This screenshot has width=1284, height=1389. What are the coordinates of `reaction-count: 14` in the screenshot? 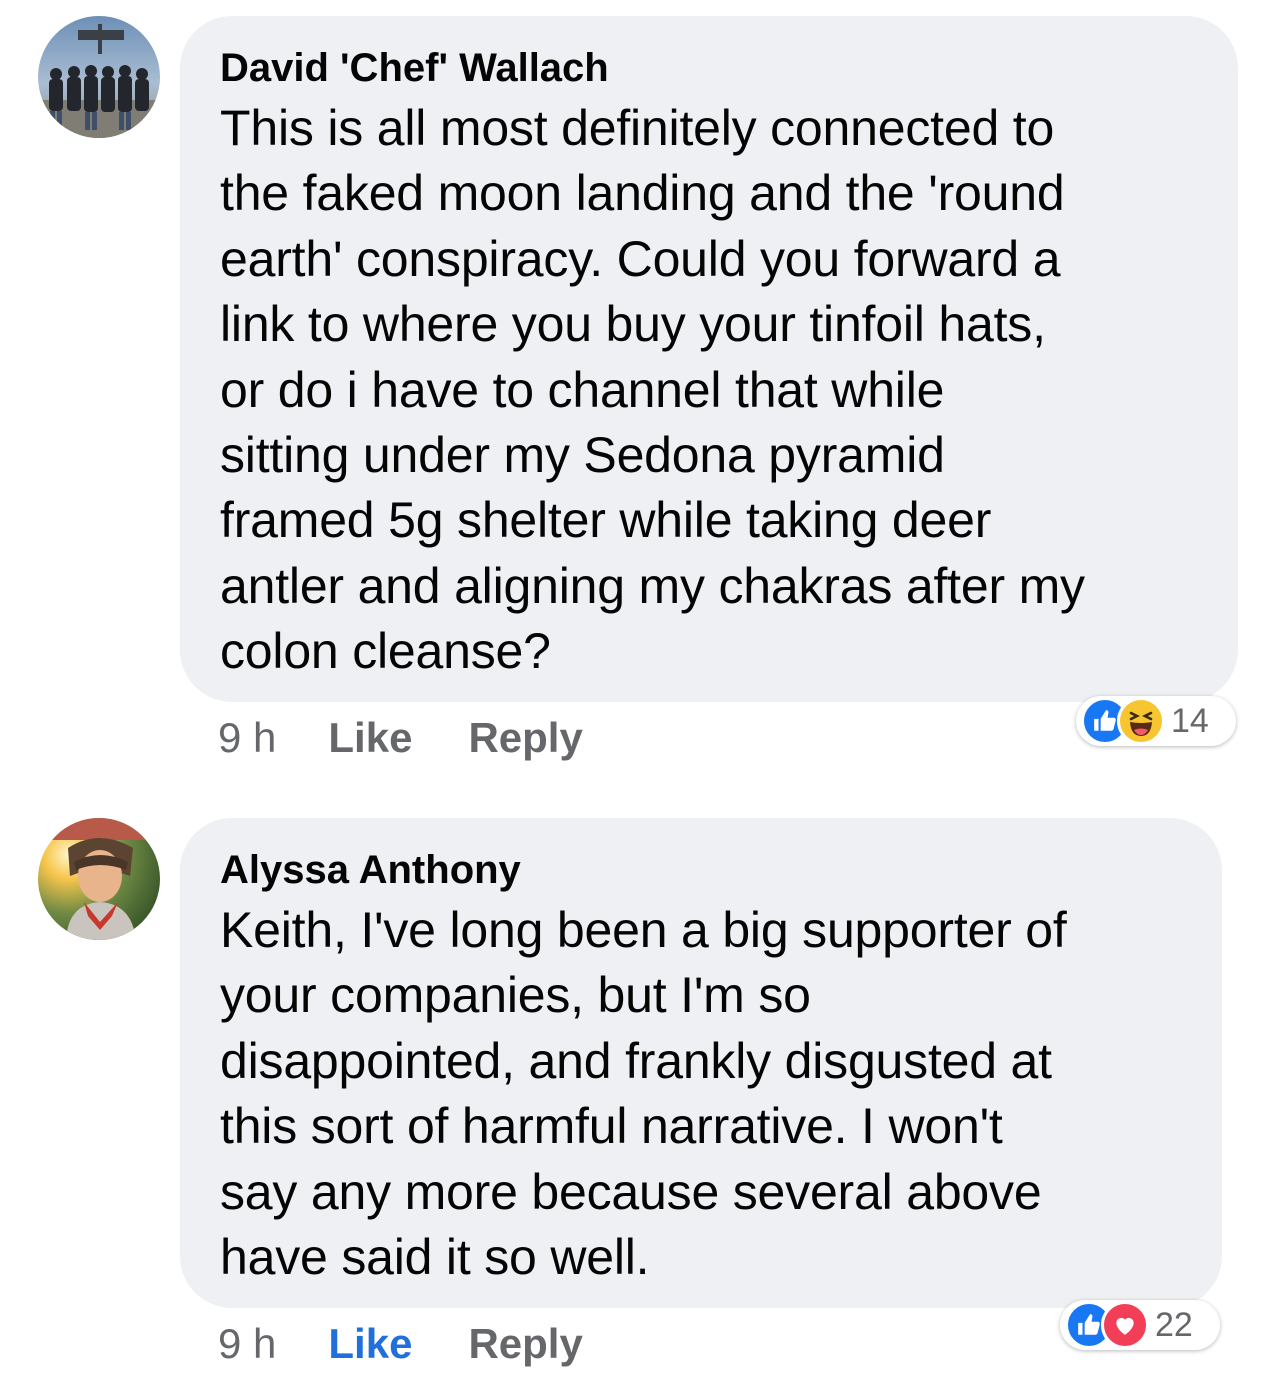 It's located at (1190, 720).